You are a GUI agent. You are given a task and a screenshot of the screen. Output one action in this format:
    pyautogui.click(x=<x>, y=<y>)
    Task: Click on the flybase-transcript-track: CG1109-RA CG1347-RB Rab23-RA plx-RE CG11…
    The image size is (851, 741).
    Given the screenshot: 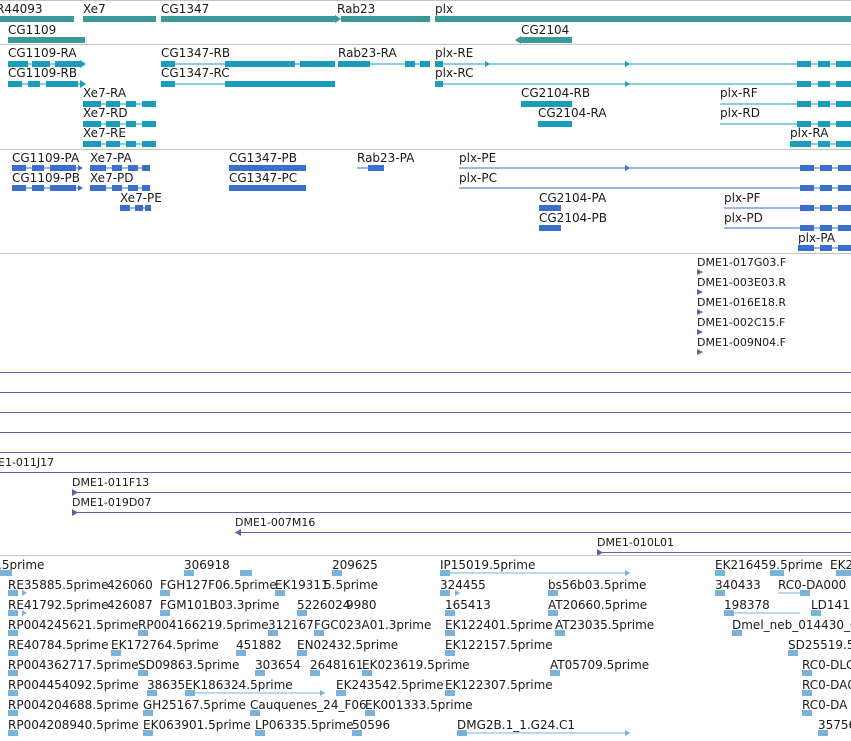 What is the action you would take?
    pyautogui.click(x=425, y=96)
    